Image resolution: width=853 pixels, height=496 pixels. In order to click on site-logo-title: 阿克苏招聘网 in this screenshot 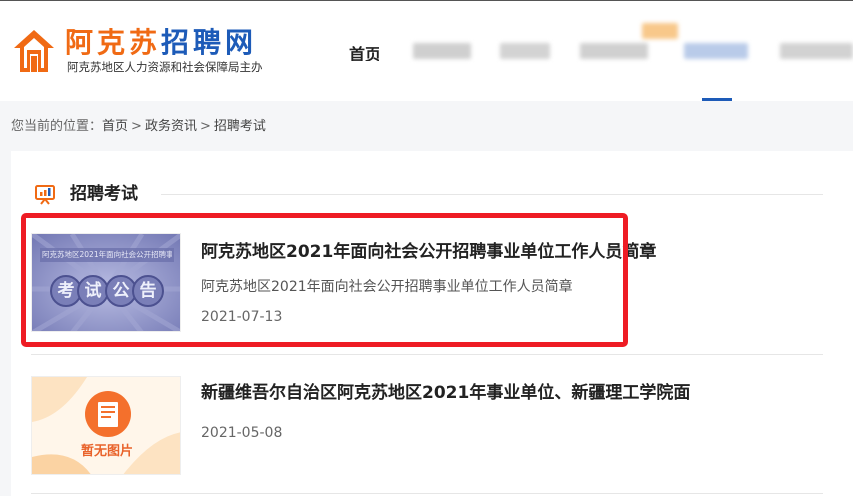, I will do `click(161, 43)`.